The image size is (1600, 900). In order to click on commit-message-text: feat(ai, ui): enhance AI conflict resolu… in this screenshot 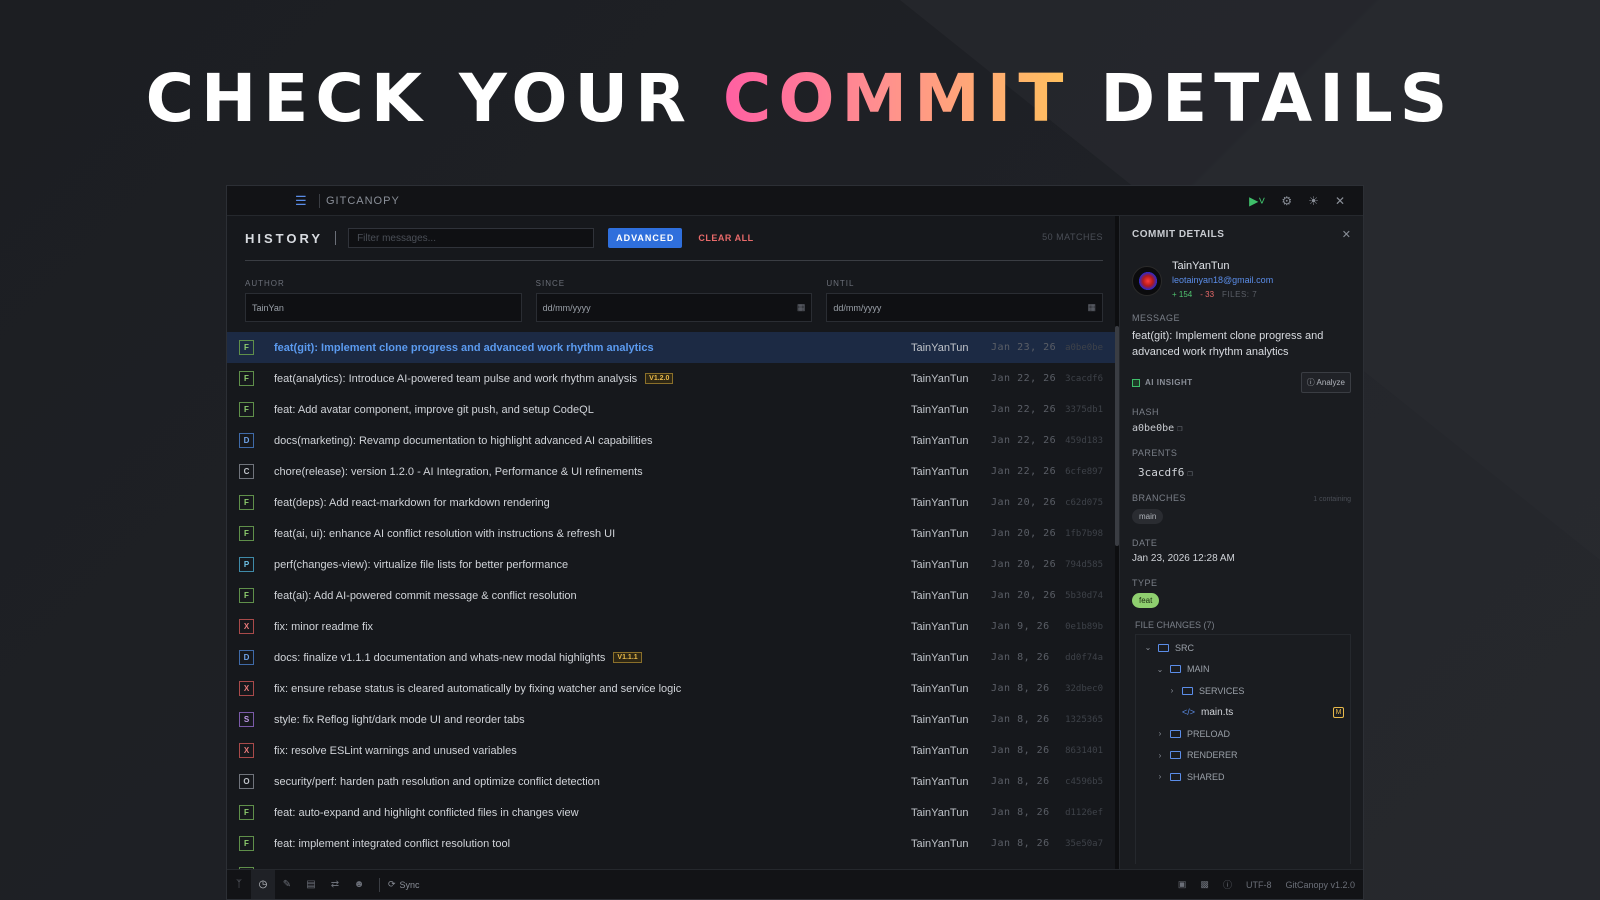, I will do `click(445, 533)`.